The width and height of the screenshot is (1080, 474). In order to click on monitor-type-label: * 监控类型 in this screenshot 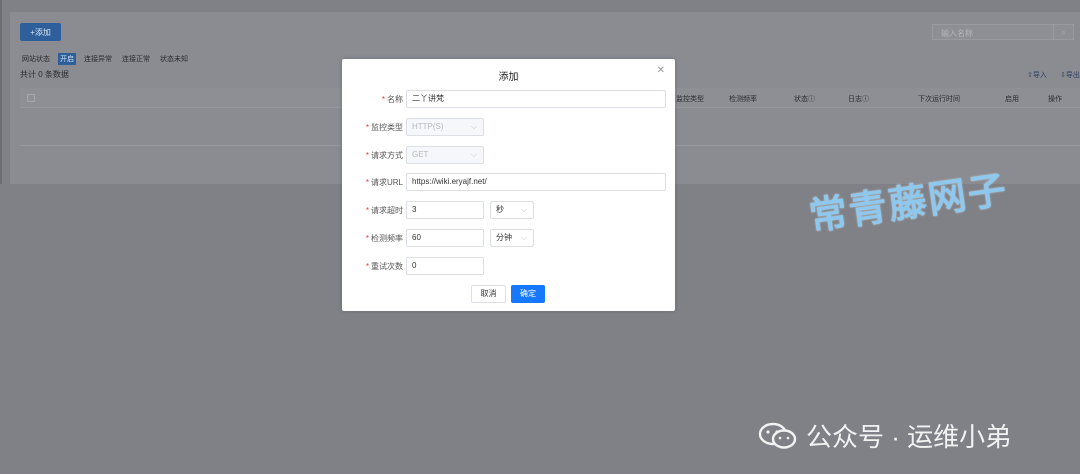, I will do `click(384, 127)`.